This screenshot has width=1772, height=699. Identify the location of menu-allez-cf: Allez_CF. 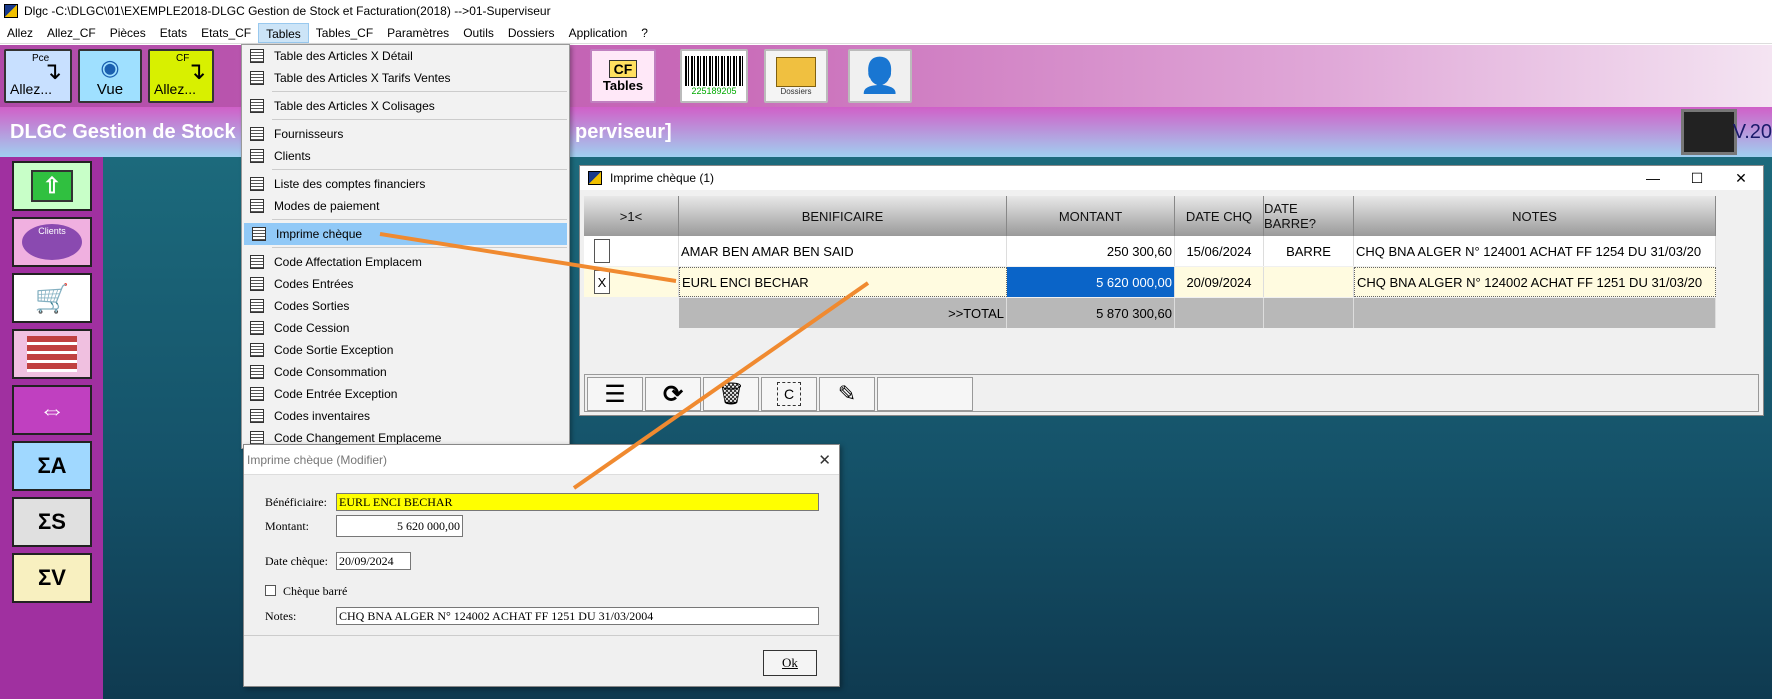
(71, 33).